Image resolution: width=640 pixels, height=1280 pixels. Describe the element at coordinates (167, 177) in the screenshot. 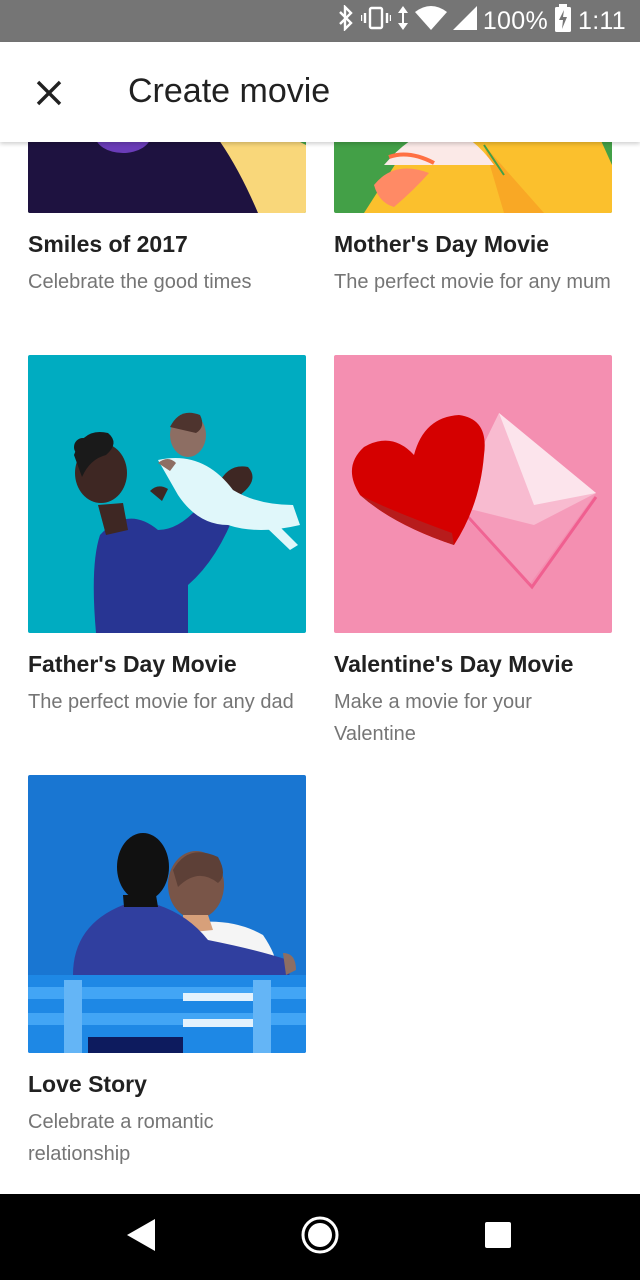

I see `smiles-illustration` at that location.